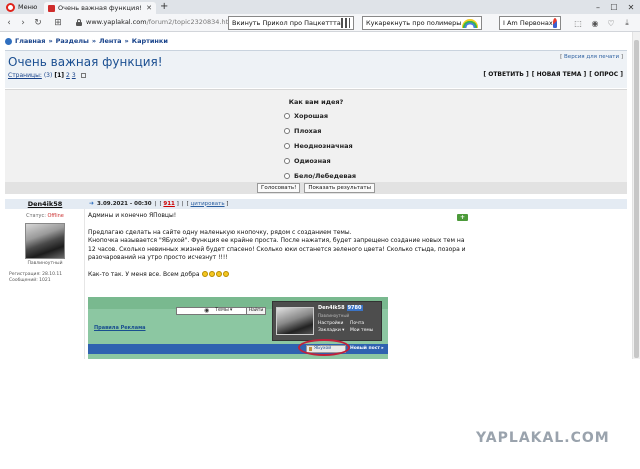  Describe the element at coordinates (578, 23) in the screenshot. I see `extensions-icon: ⬚` at that location.